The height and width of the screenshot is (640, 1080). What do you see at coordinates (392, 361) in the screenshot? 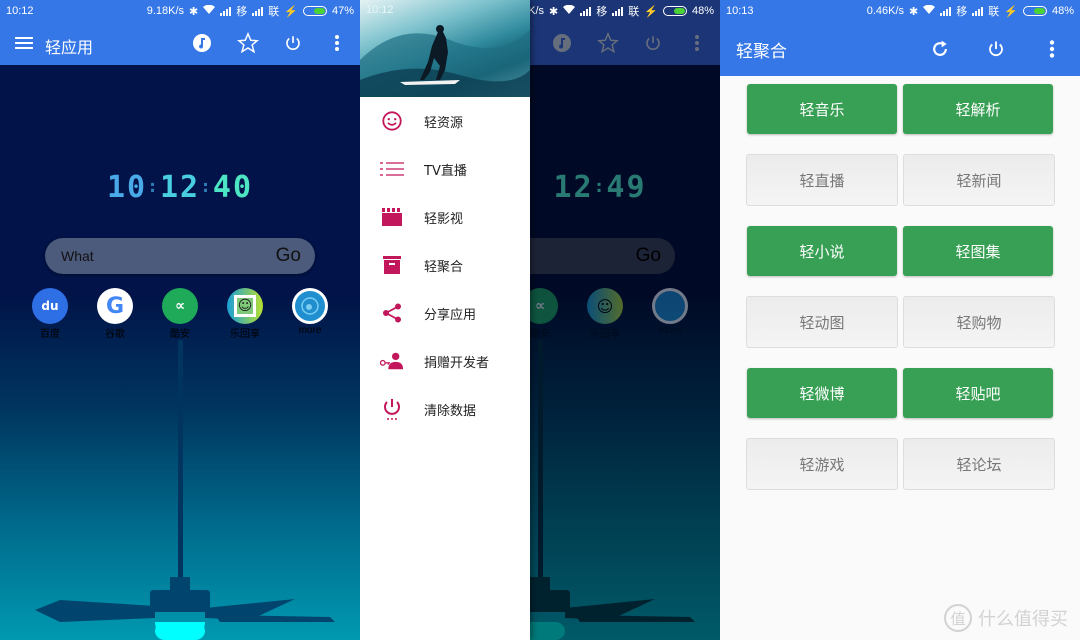
I see `donate-user-icon` at bounding box center [392, 361].